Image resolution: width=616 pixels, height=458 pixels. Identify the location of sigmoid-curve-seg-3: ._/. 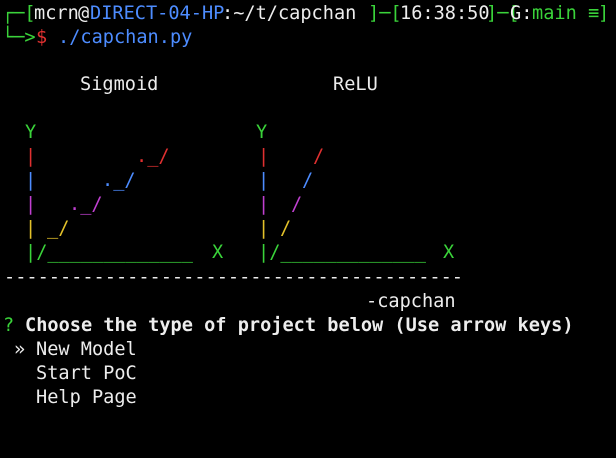
(119, 180).